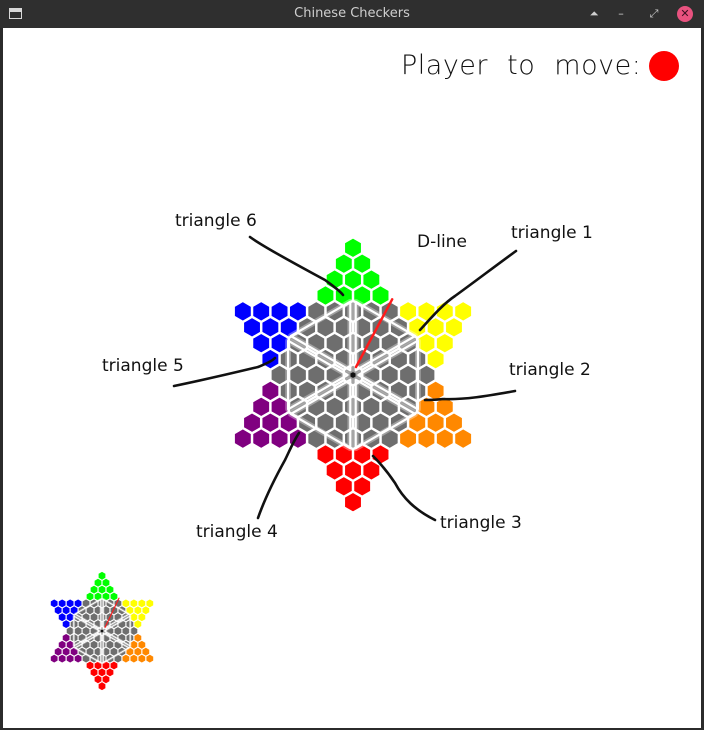 The width and height of the screenshot is (704, 730). I want to click on triangle-2-label: triangle 2, so click(550, 370).